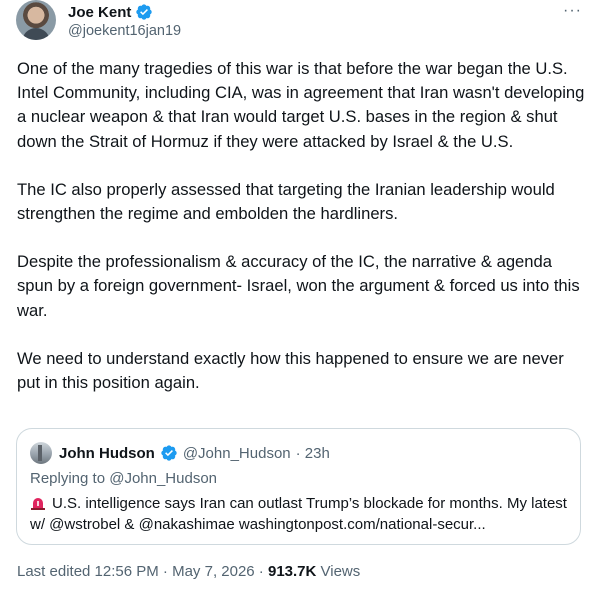 This screenshot has width=602, height=591. I want to click on more-options-icon: ···, so click(572, 11).